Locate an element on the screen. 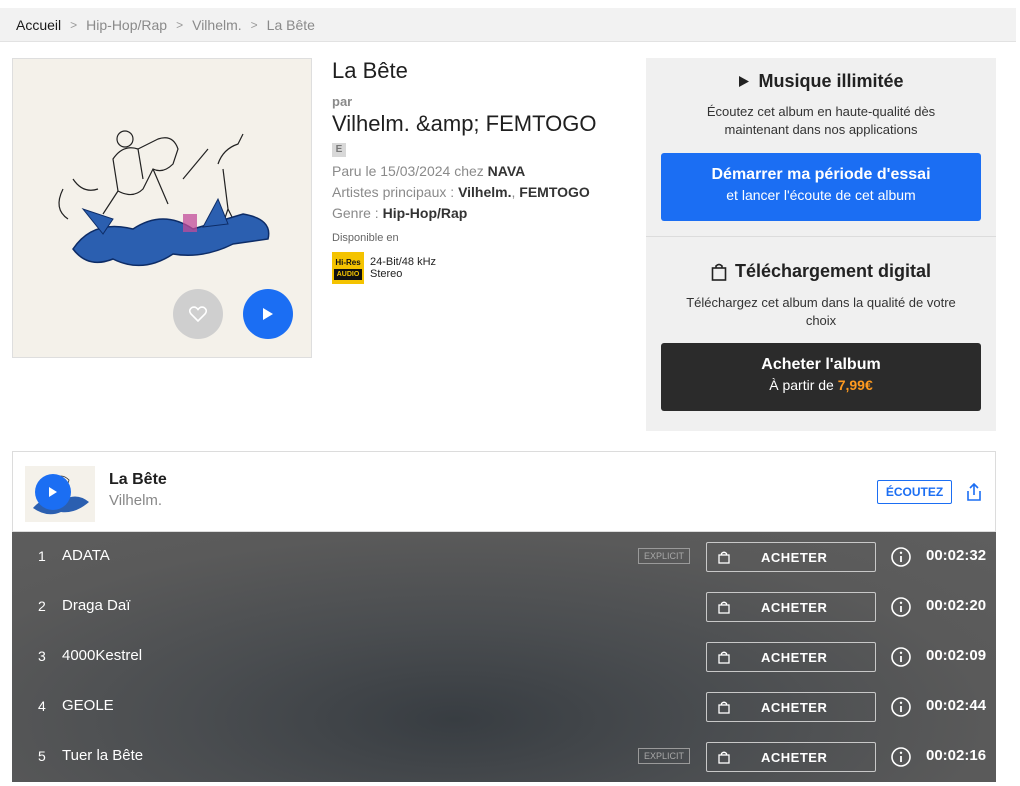 This screenshot has width=1020, height=786. by-label: par is located at coordinates (342, 101).